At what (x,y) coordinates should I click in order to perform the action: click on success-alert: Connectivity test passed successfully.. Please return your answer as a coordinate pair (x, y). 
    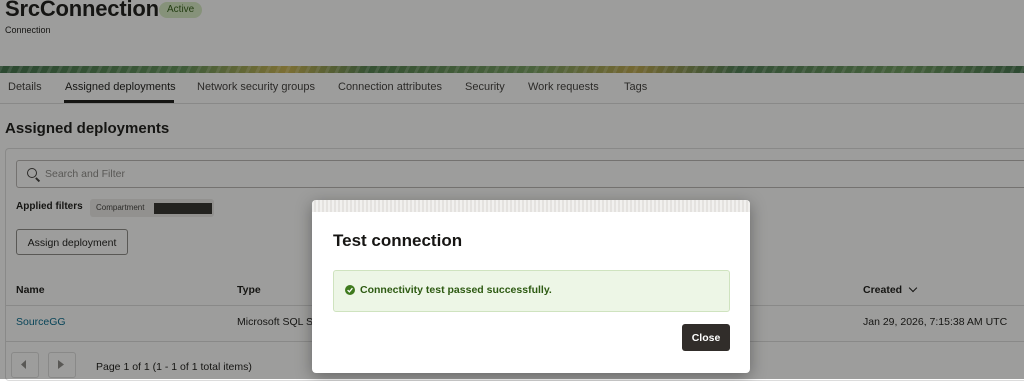
    Looking at the image, I should click on (531, 291).